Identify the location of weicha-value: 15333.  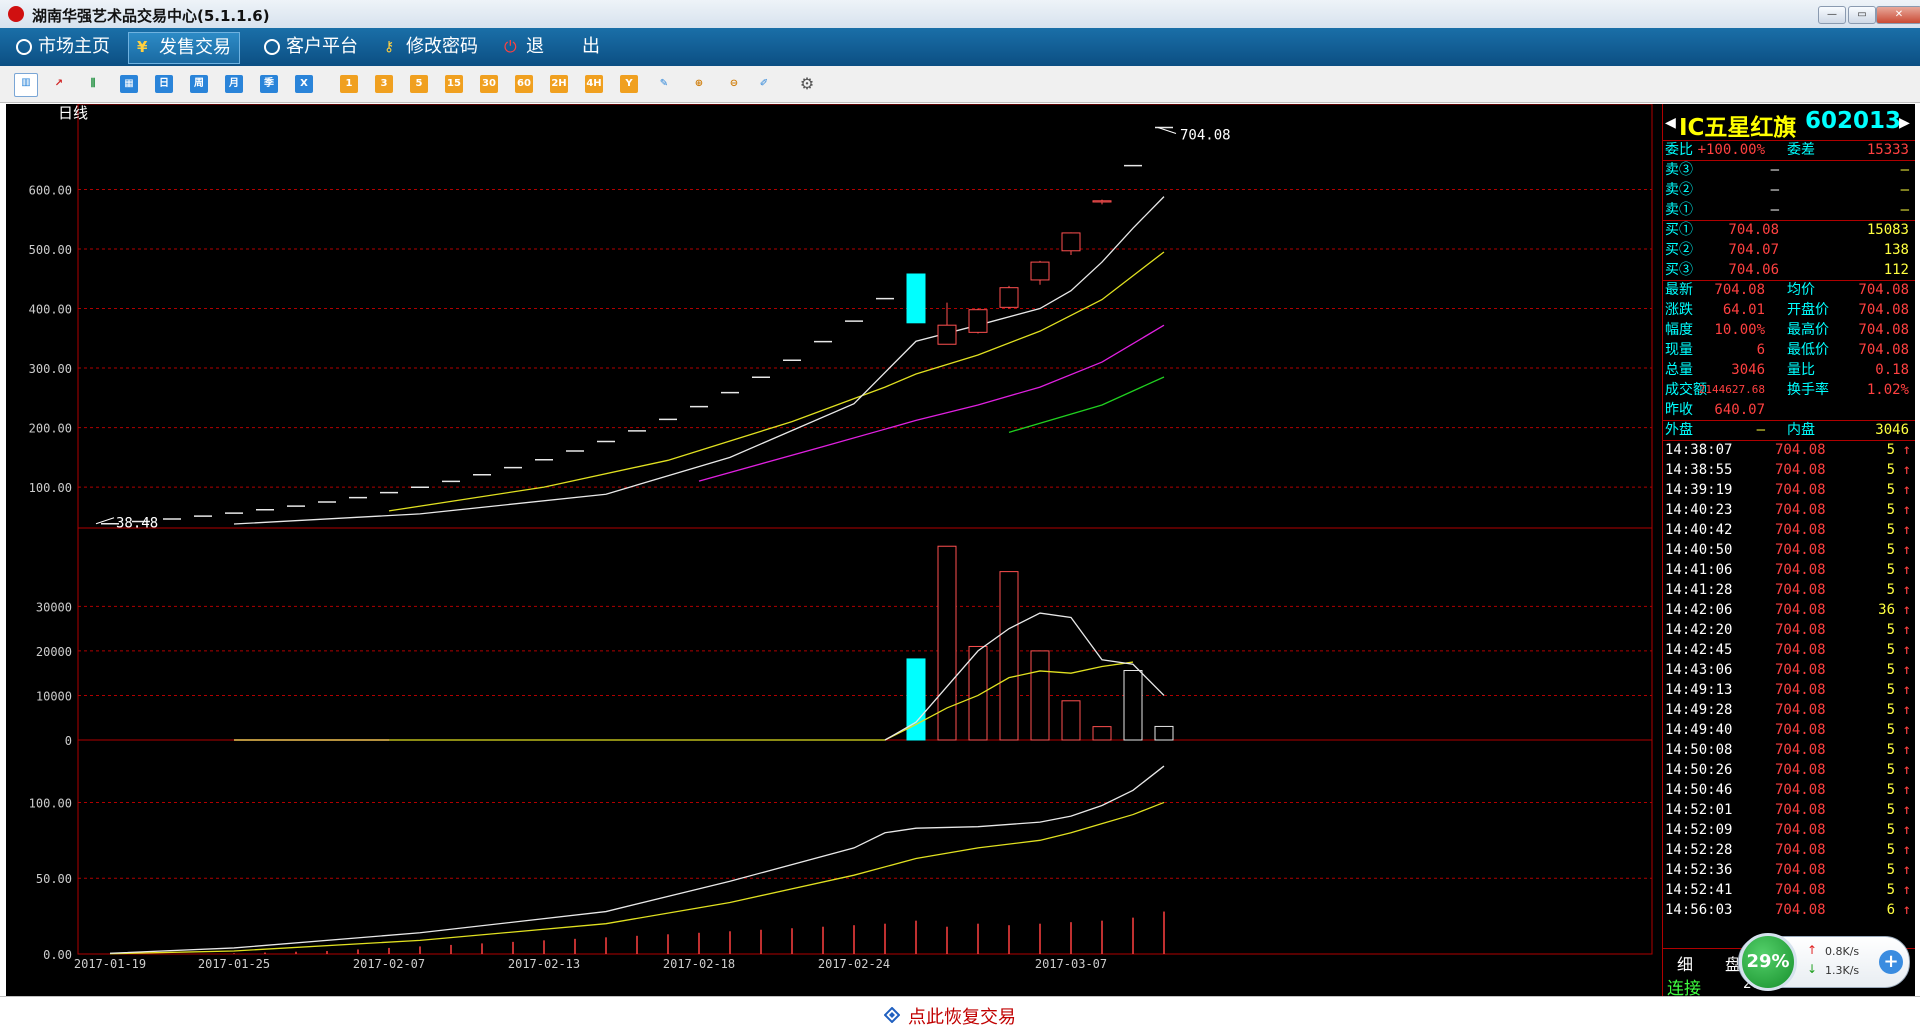
(1887, 150).